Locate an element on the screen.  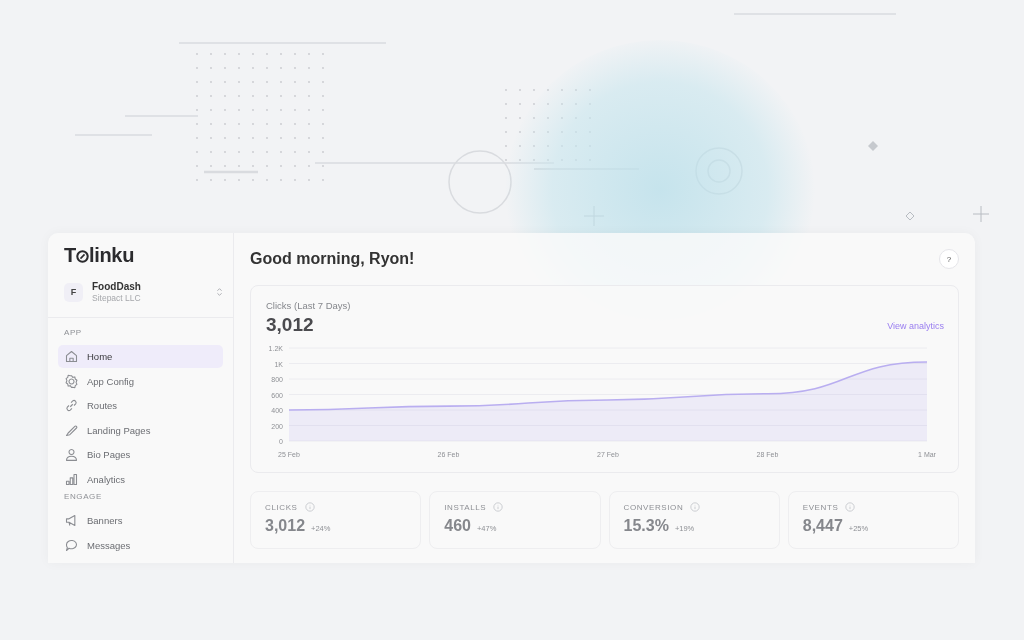
chevron-updown-icon is located at coordinates (219, 292).